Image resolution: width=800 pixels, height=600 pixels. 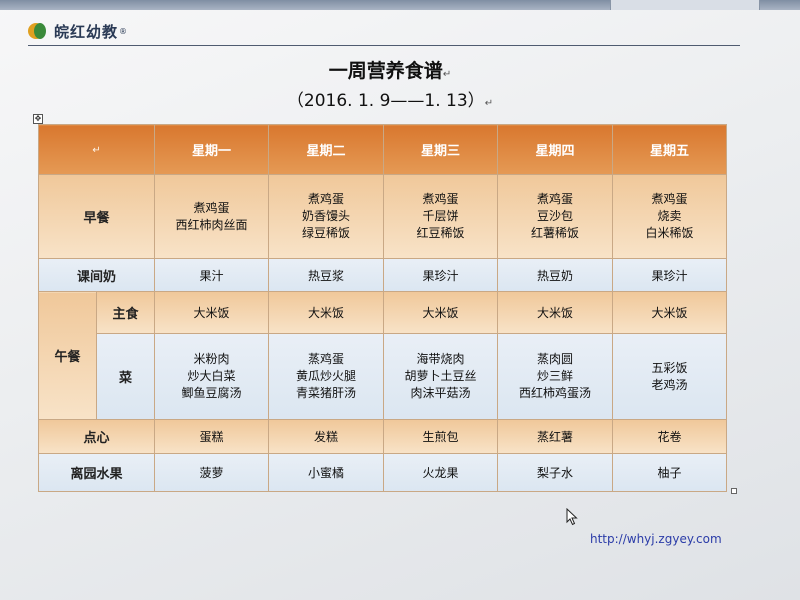 I want to click on table-resize-handle, so click(x=734, y=491).